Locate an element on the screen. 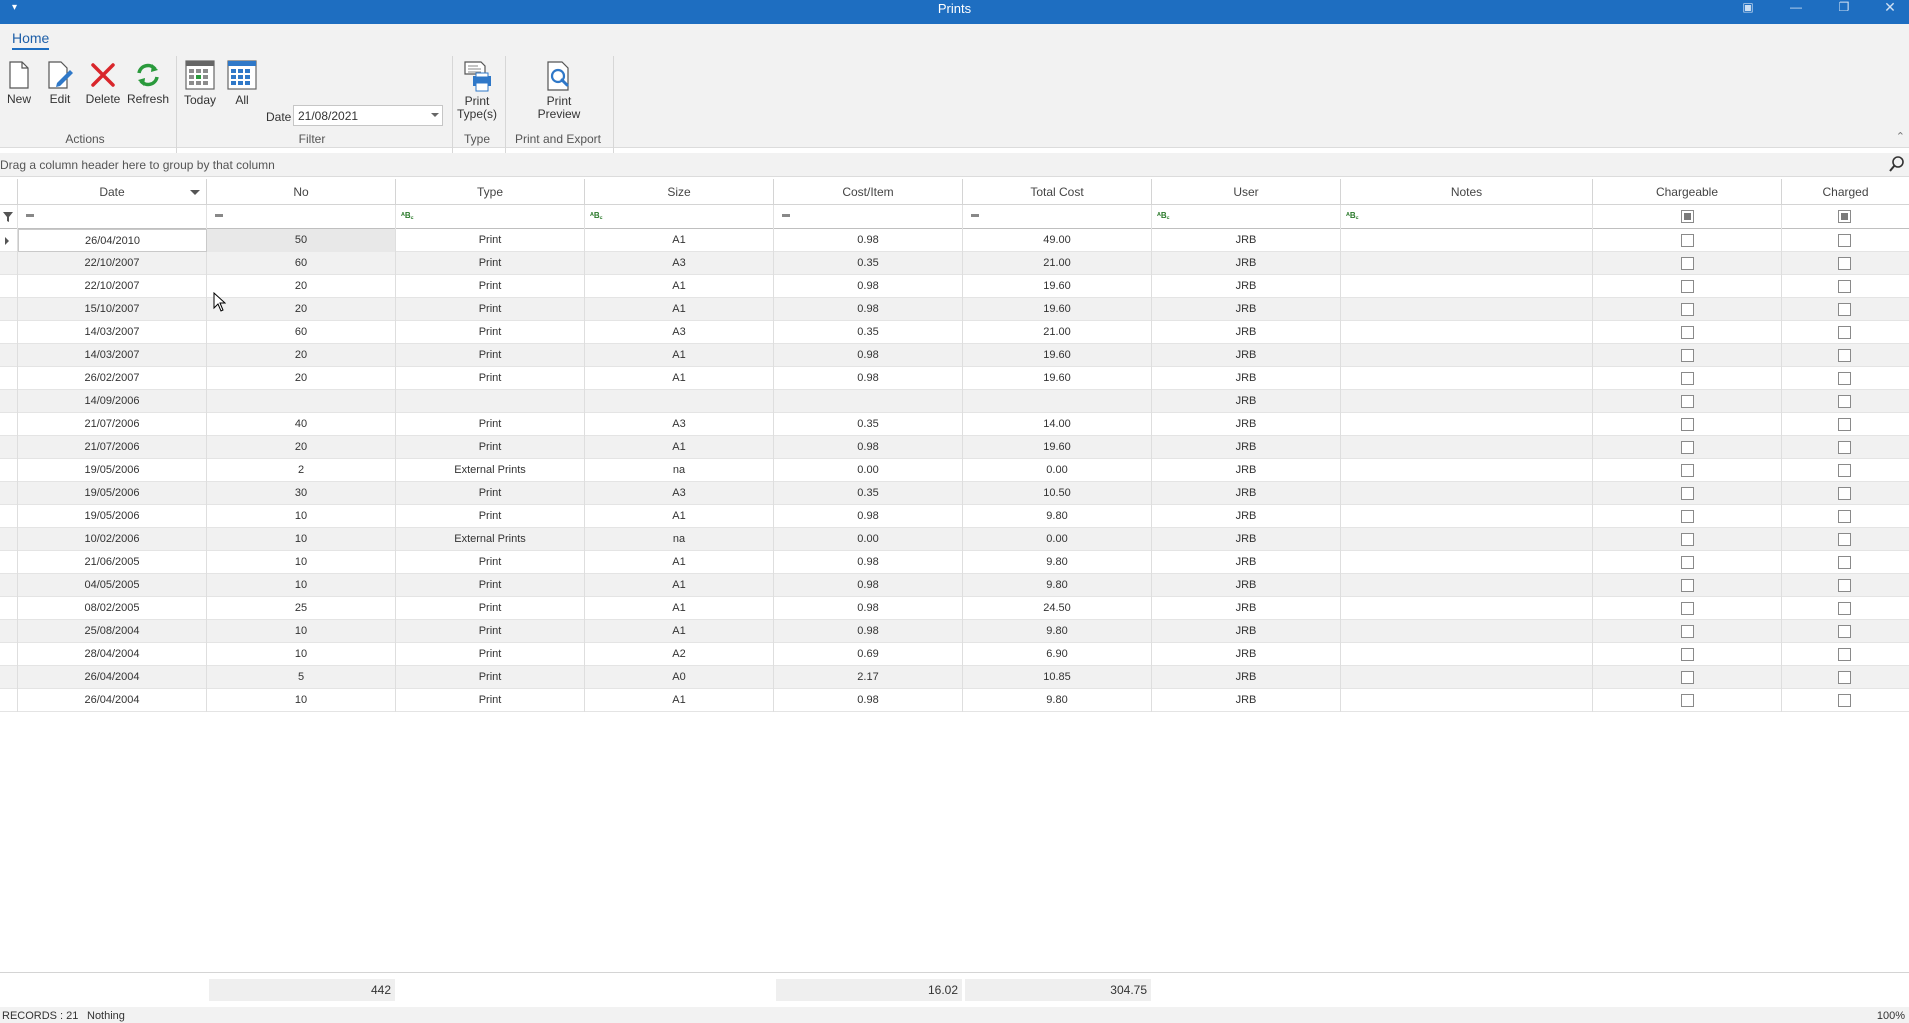 The width and height of the screenshot is (1909, 1023). table-row: 22/10/2007 60 Print A3 0.35 21.00 JRB is located at coordinates (954, 263).